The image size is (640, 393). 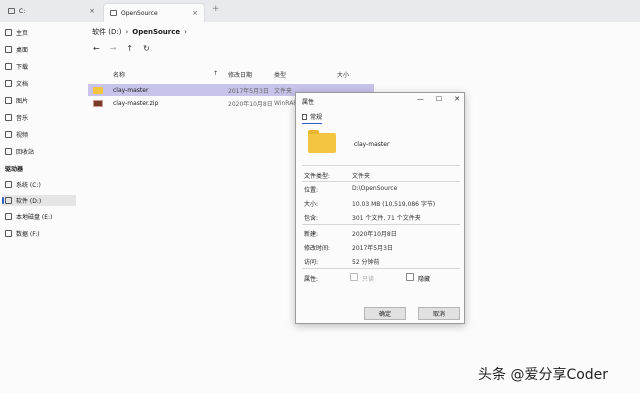 I want to click on column-header-size: 大小, so click(x=343, y=74).